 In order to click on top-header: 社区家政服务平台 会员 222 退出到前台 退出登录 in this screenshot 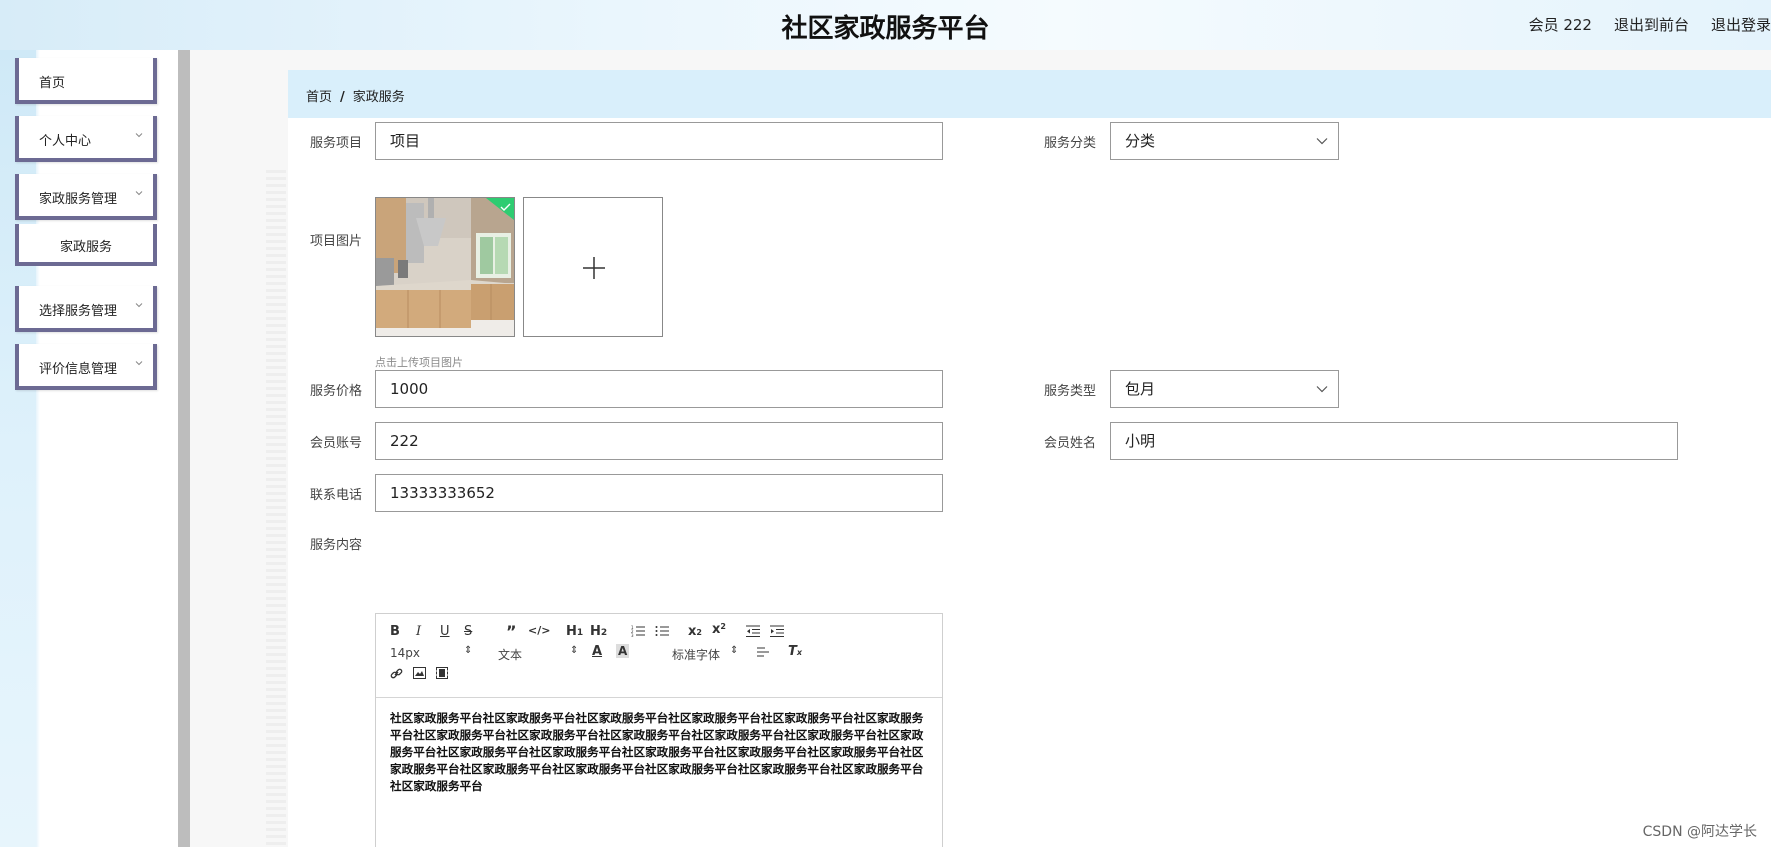, I will do `click(885, 25)`.